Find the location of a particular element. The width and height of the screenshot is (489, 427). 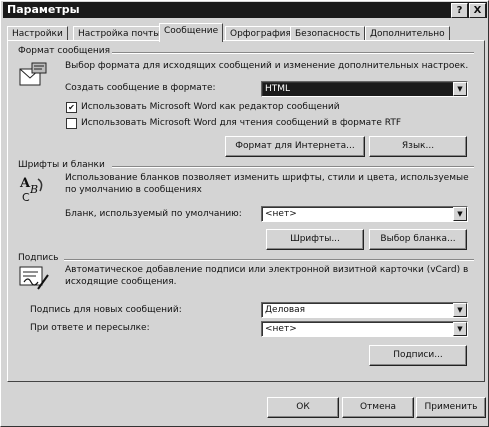

tab-mail-setup: Настройка почты is located at coordinates (119, 33).